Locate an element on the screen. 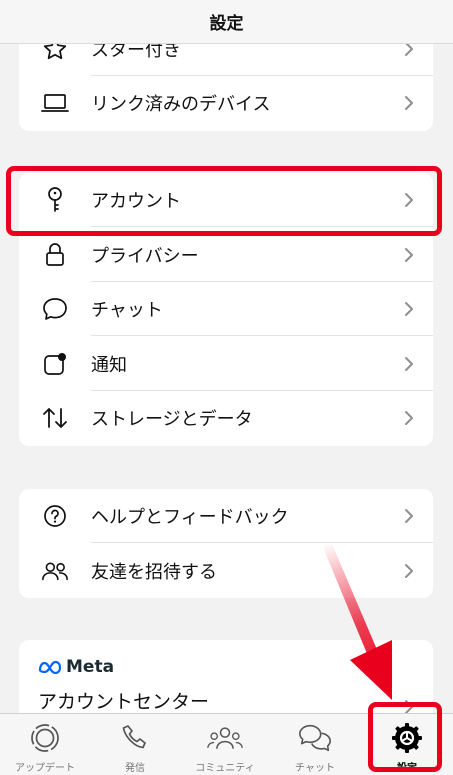 This screenshot has width=453, height=775. laptop-icon is located at coordinates (55, 103).